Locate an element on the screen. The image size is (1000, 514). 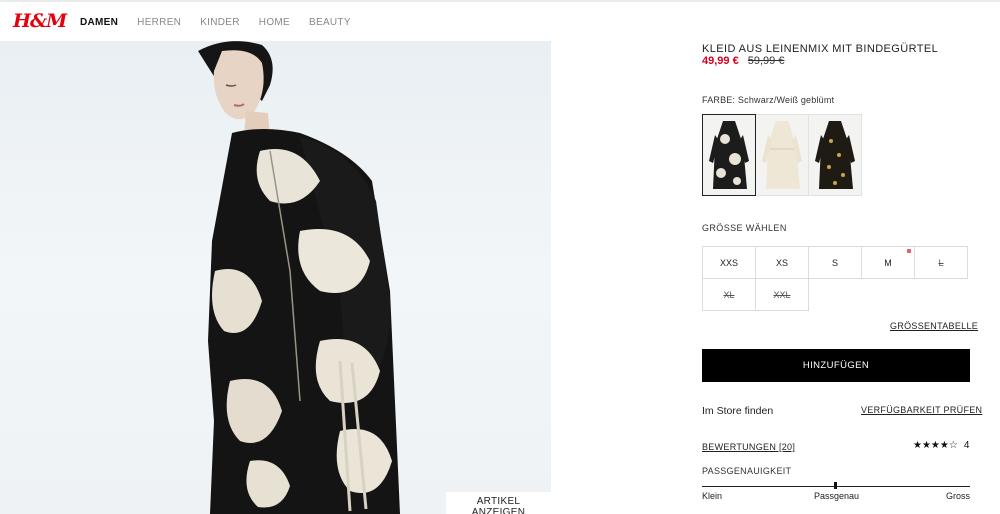
fit-scale-min: Klein is located at coordinates (712, 496).